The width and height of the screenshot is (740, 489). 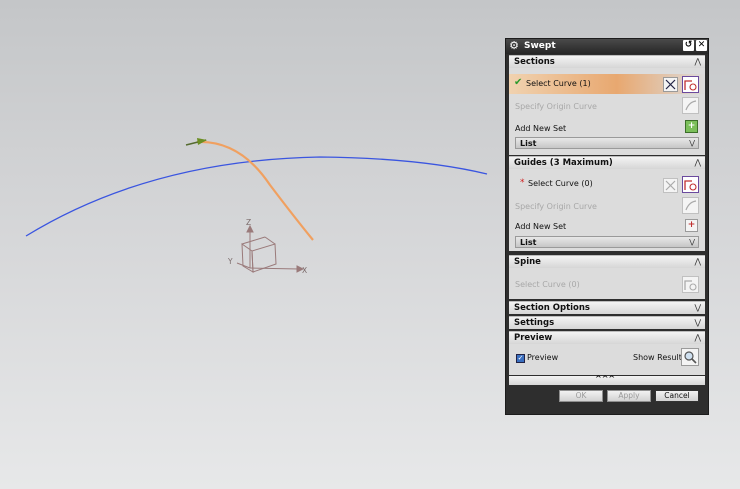 I want to click on preview-header-label: Preview, so click(x=533, y=338).